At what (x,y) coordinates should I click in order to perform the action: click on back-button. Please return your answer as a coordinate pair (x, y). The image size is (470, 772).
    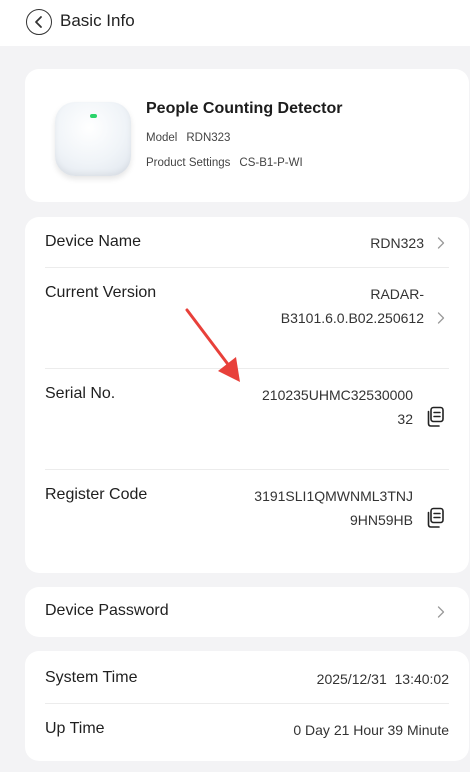
    Looking at the image, I should click on (39, 22).